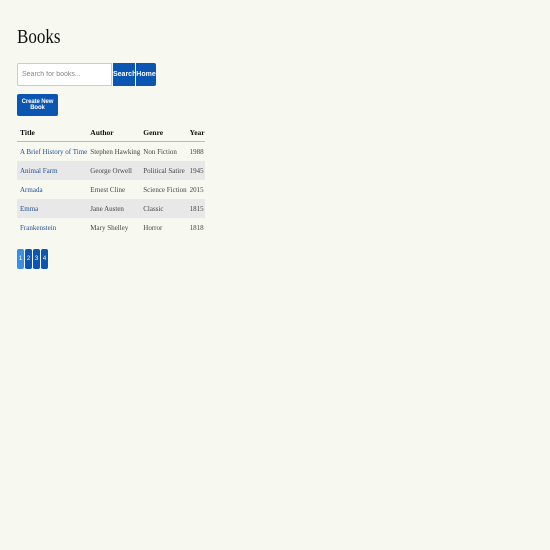 This screenshot has width=550, height=550. I want to click on cell-genre: Horror, so click(153, 227).